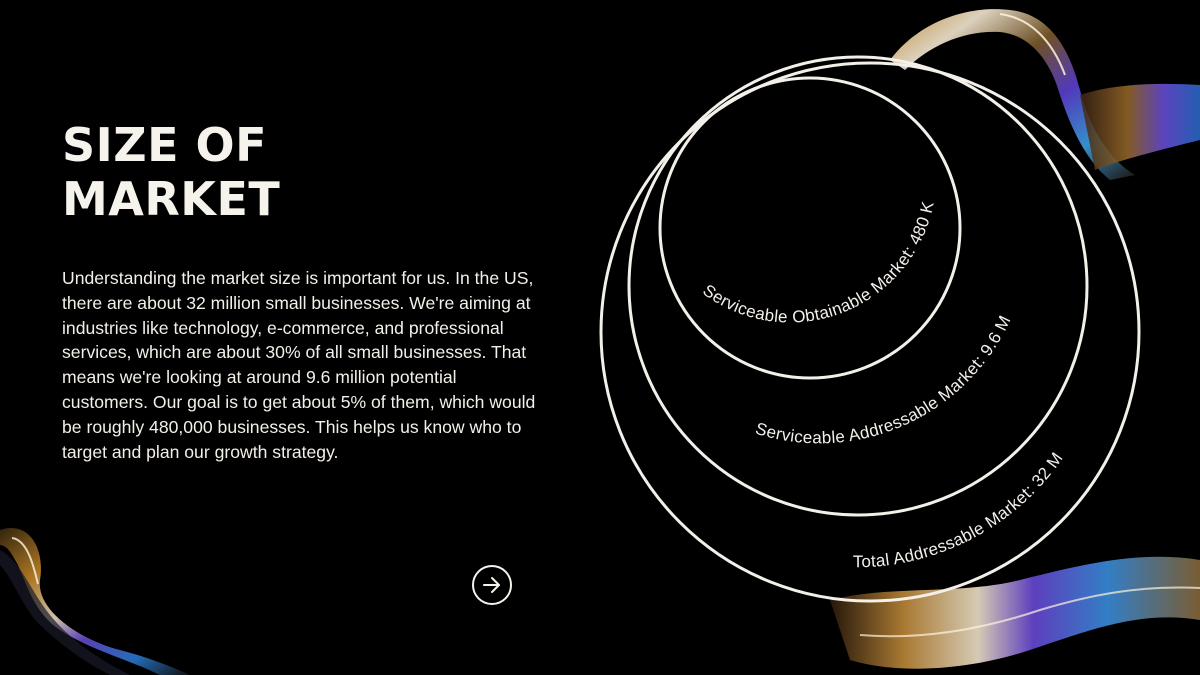  Describe the element at coordinates (883, 379) in the screenshot. I see `sam-label: Serviceable Addressable Market: 9.6 M` at that location.